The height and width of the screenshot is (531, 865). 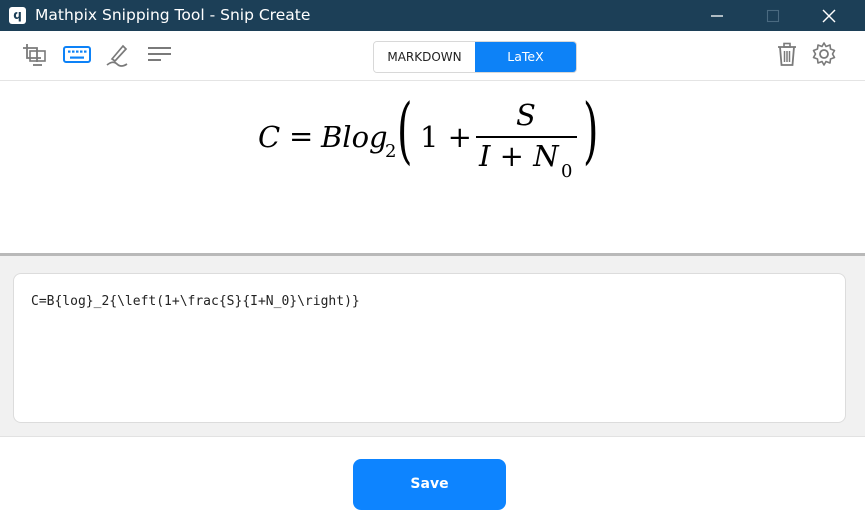 I want to click on delete-button, so click(x=789, y=55).